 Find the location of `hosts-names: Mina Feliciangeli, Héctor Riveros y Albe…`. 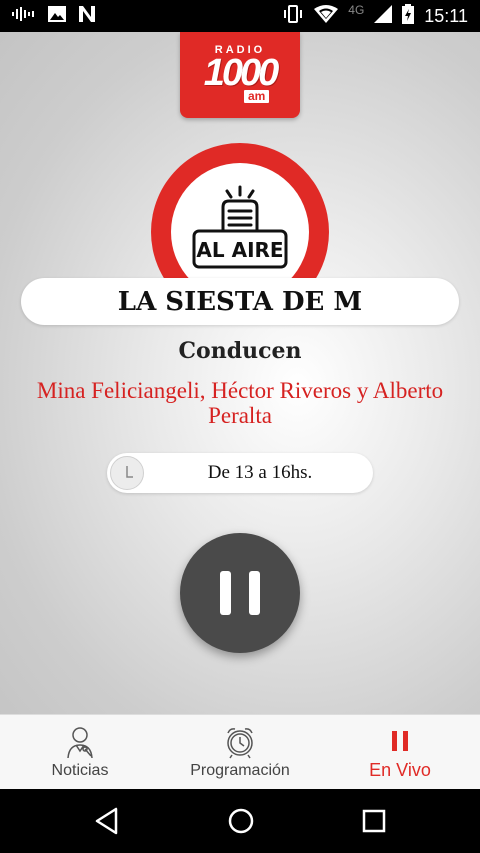

hosts-names: Mina Feliciangeli, Héctor Riveros y Albe… is located at coordinates (240, 403).